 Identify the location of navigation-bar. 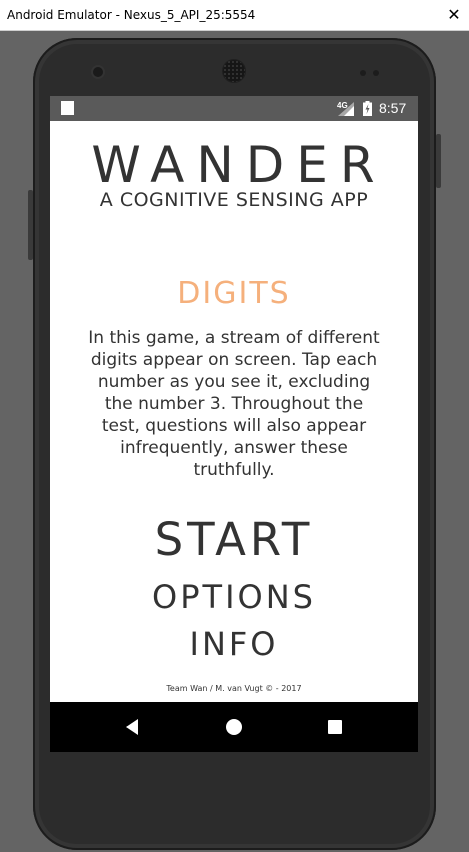
(234, 727).